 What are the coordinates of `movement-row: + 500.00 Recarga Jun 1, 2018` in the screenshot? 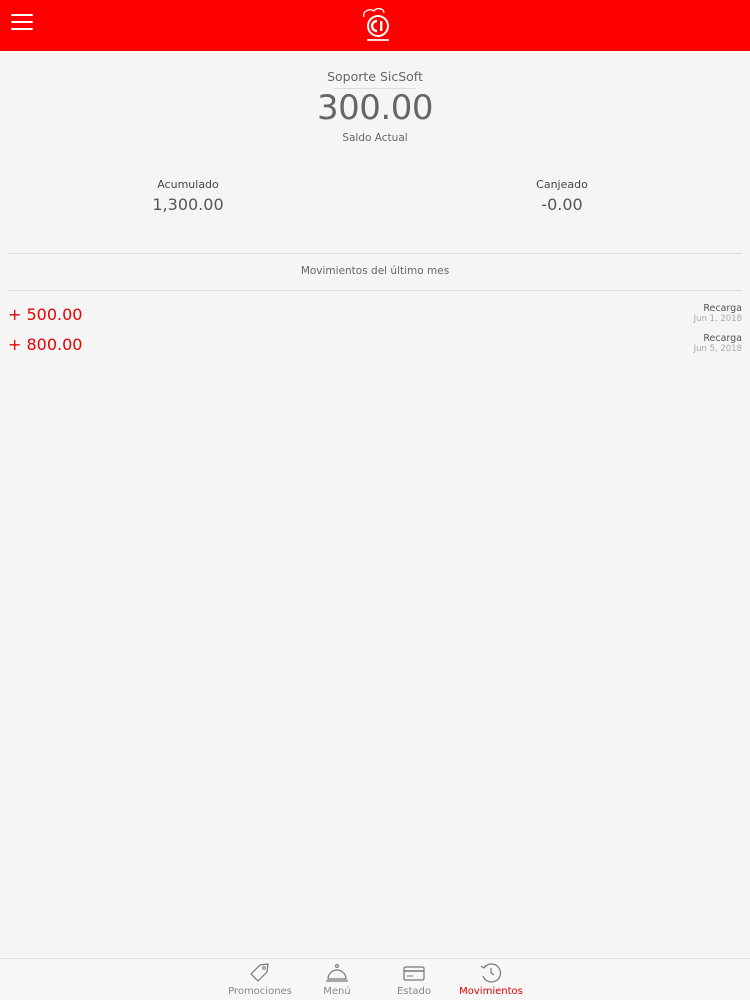 It's located at (375, 317).